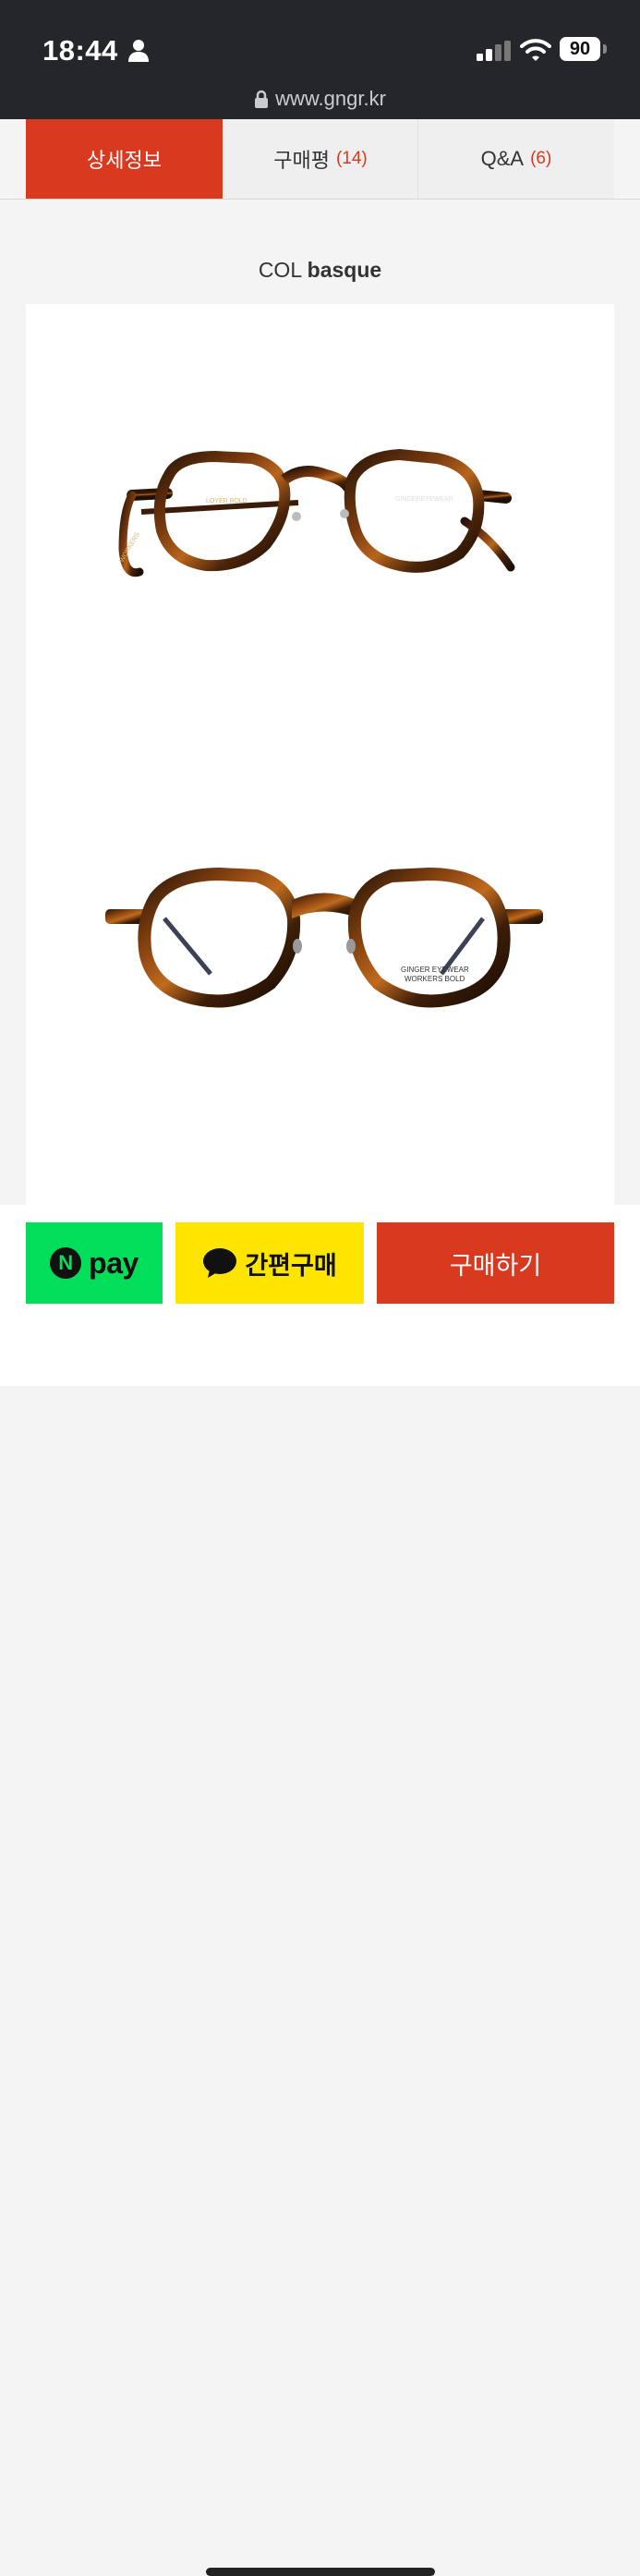 This screenshot has height=2576, width=640. I want to click on status-bar: 18:44 90 www.gngr.kr, so click(320, 59).